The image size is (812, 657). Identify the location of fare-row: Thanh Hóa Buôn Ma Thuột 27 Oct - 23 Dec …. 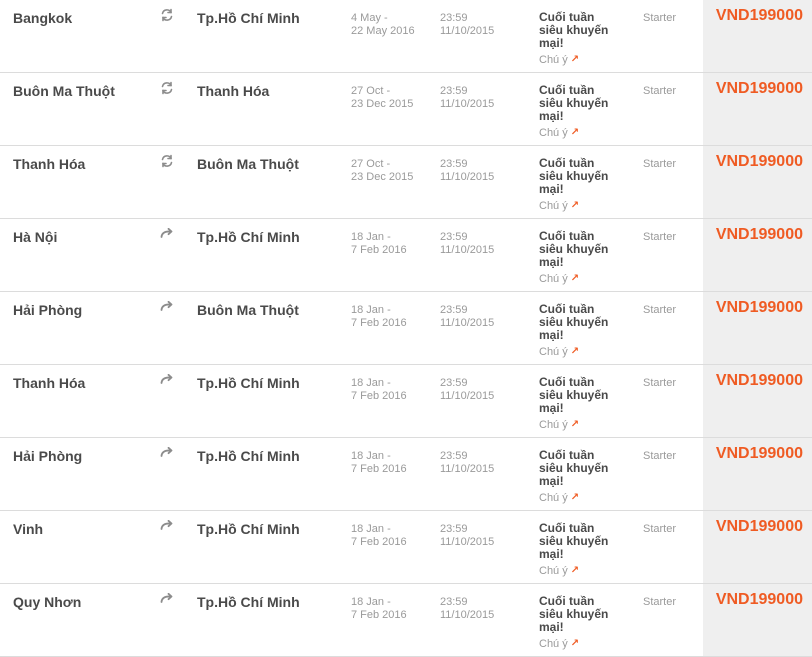
(406, 182).